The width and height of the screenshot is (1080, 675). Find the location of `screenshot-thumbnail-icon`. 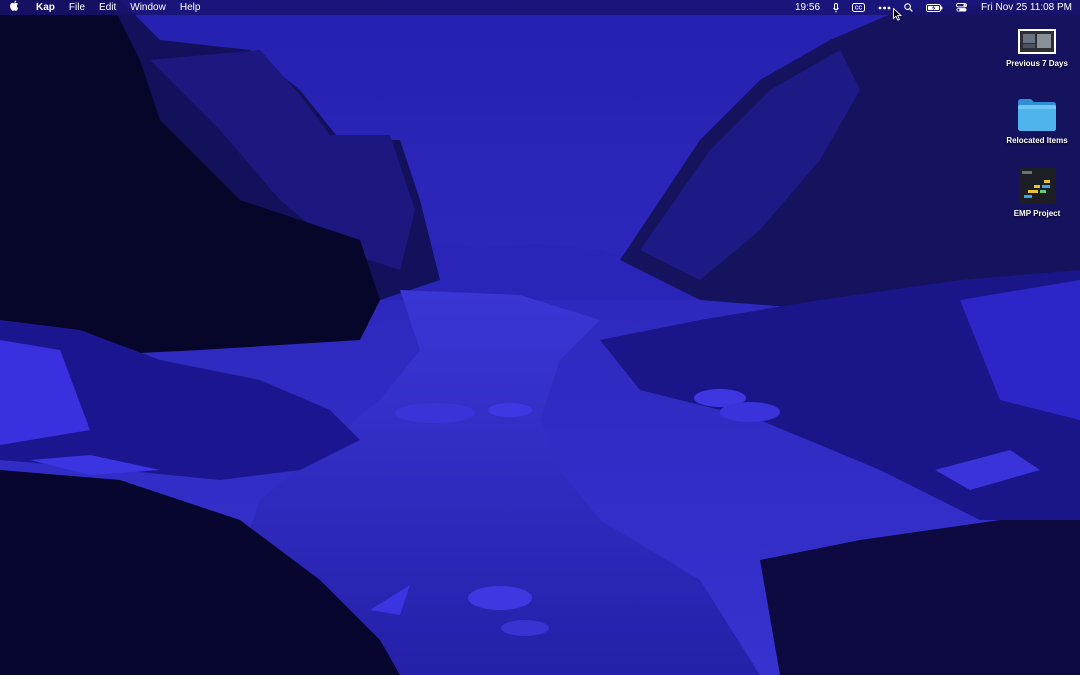

screenshot-thumbnail-icon is located at coordinates (1037, 41).